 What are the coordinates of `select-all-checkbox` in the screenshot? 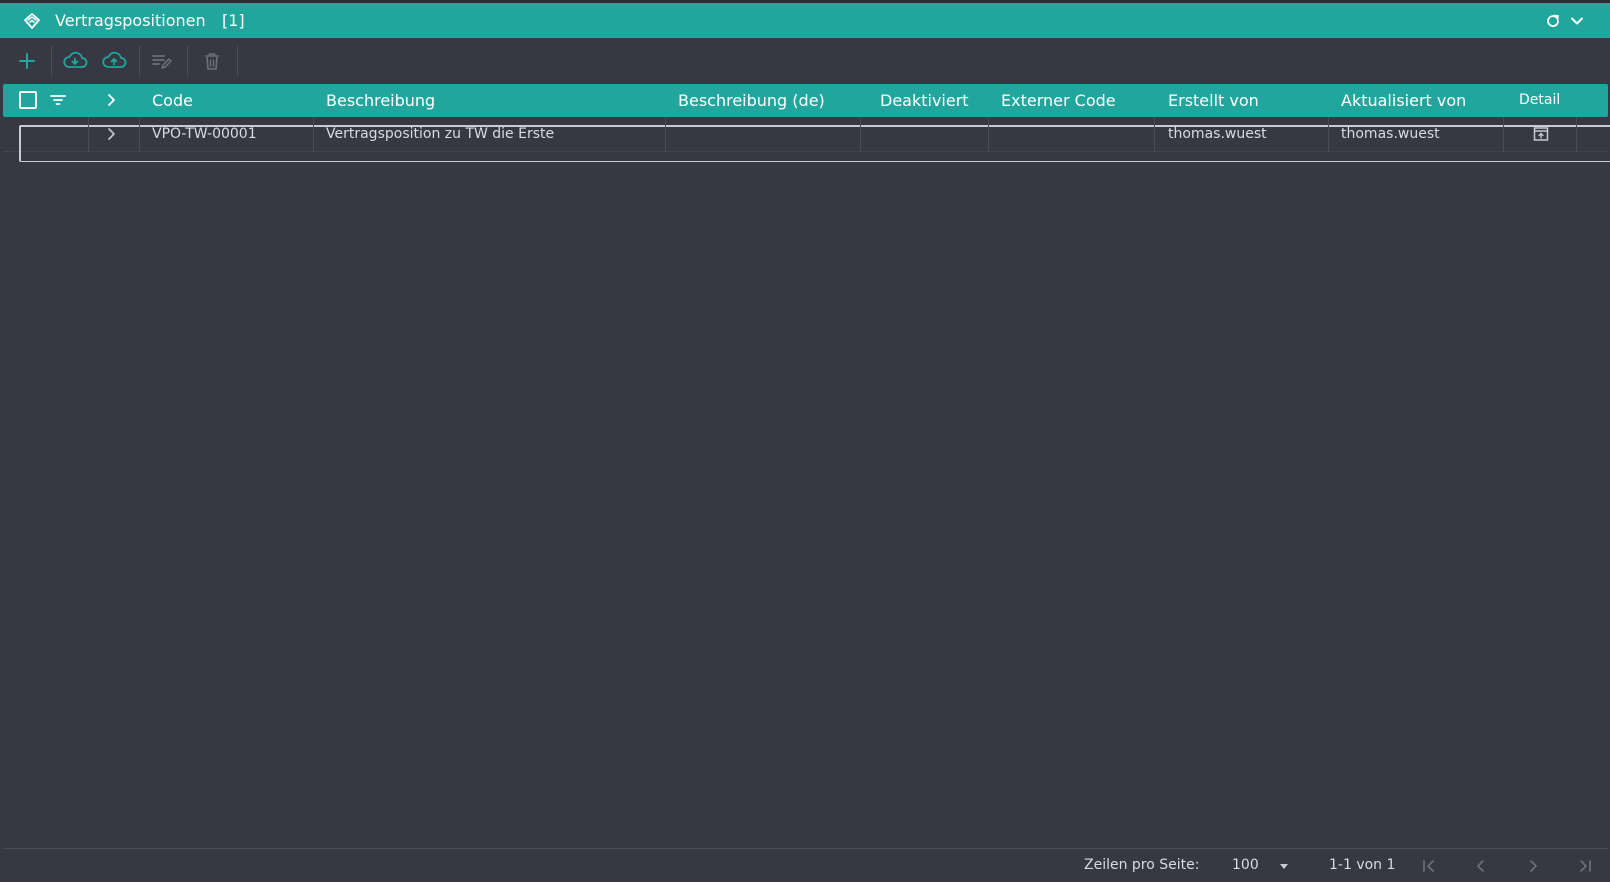 It's located at (28, 100).